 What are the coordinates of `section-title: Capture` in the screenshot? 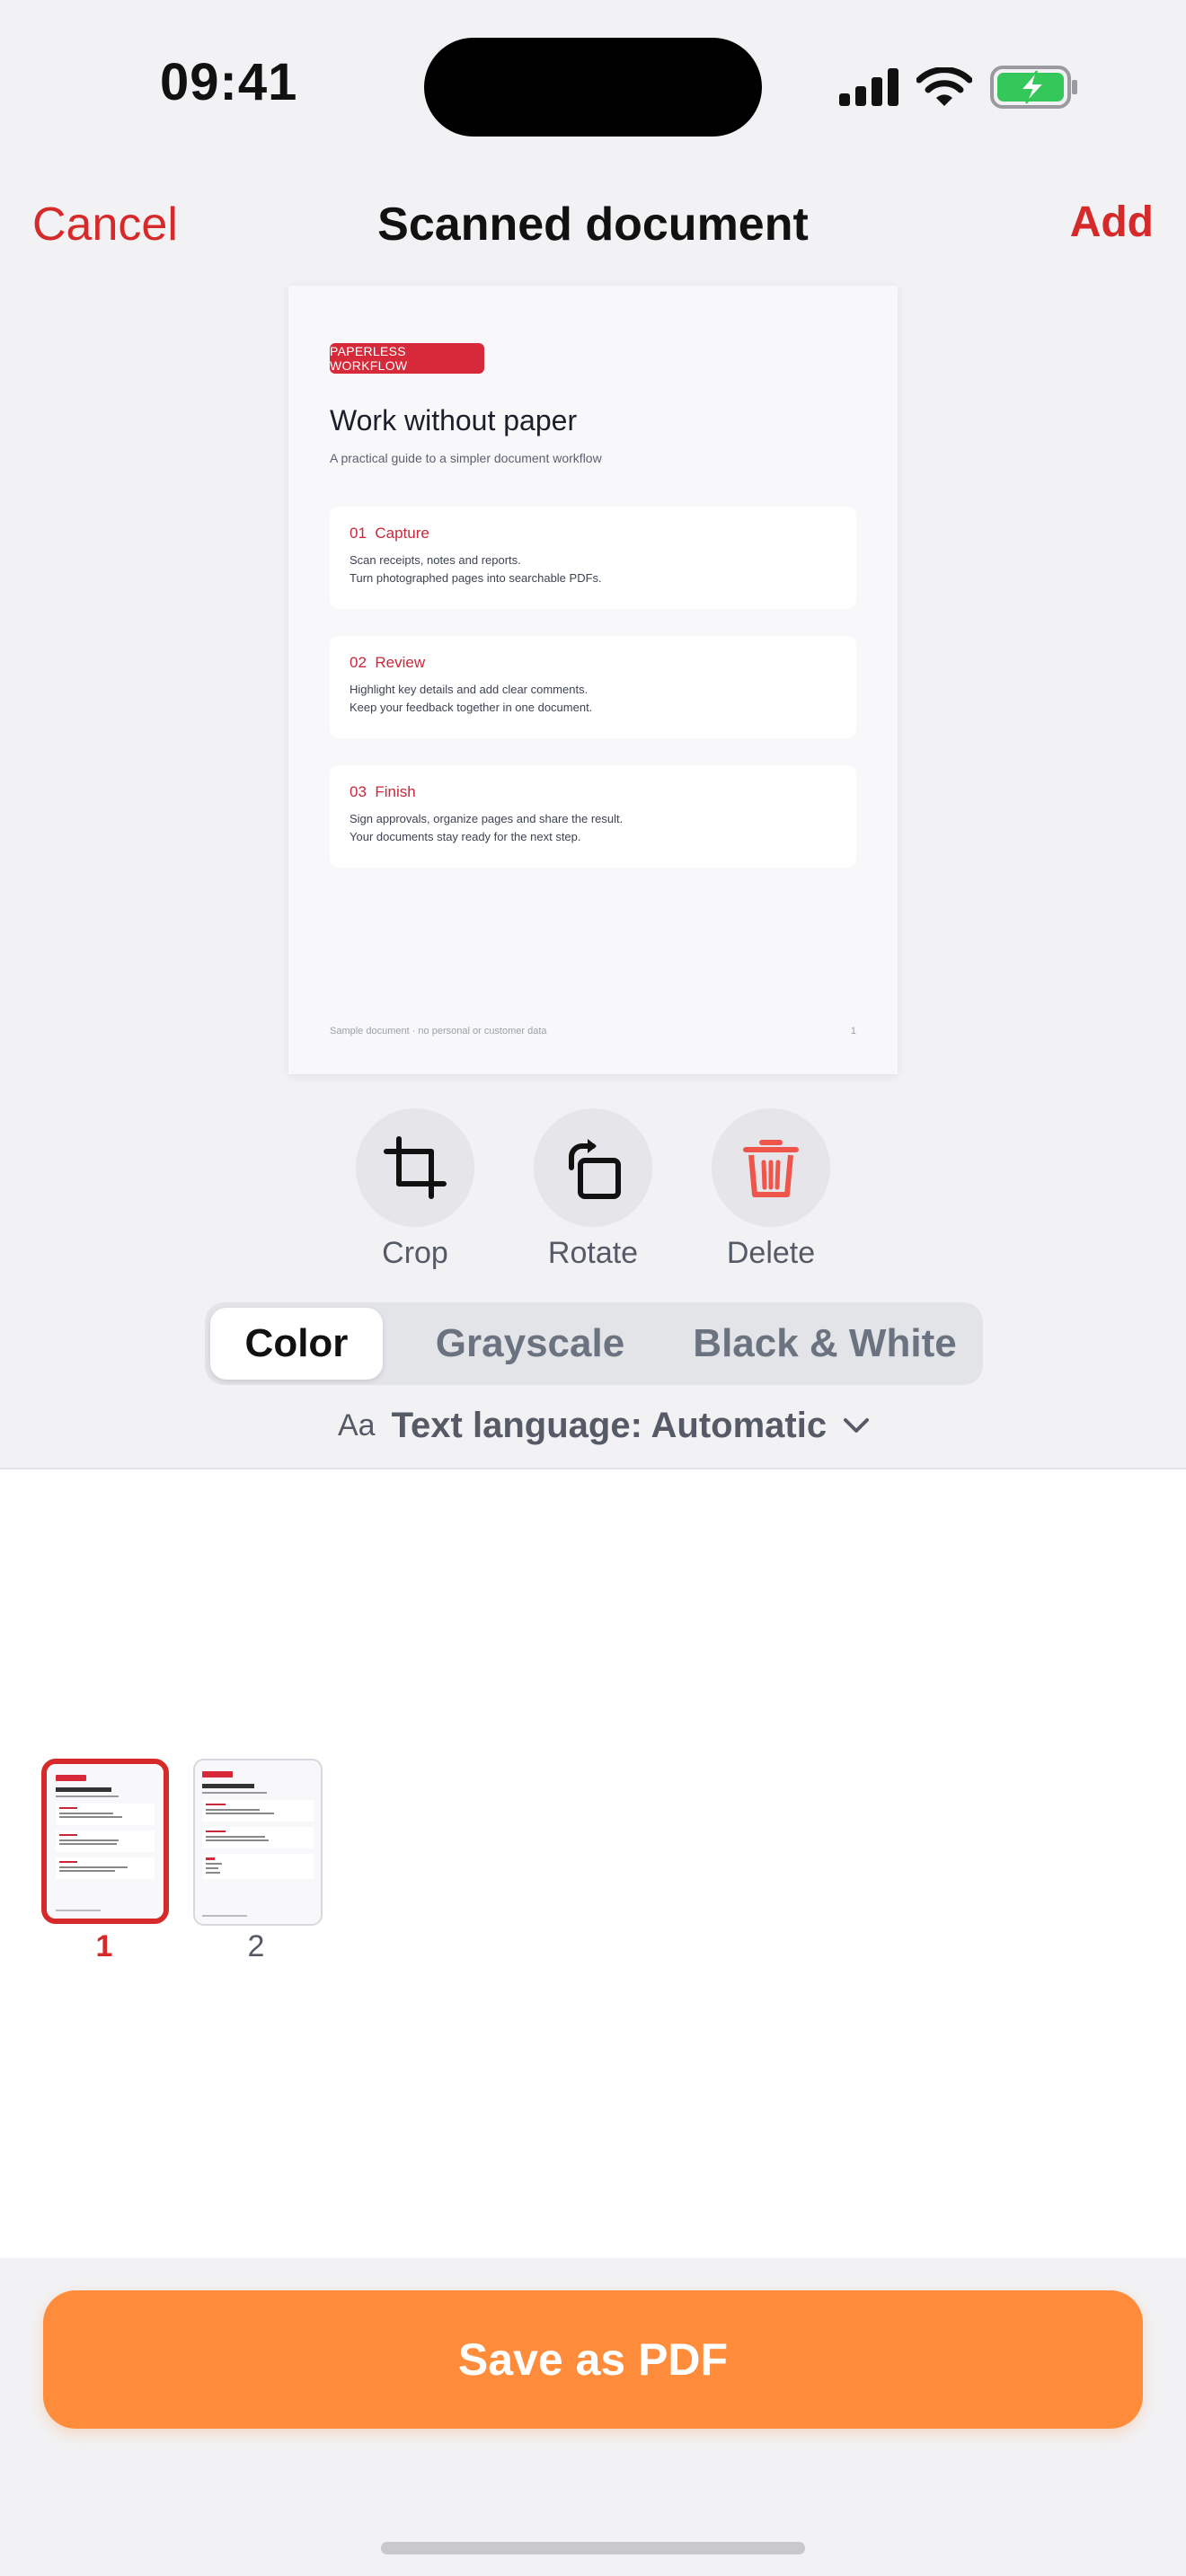 It's located at (402, 533).